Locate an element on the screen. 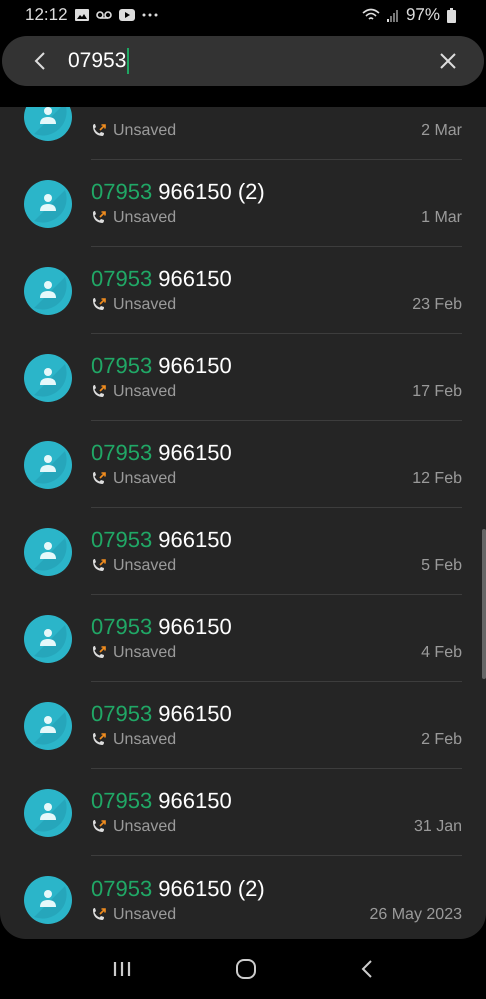 Image resolution: width=486 pixels, height=999 pixels. clock: 12:12 is located at coordinates (46, 15).